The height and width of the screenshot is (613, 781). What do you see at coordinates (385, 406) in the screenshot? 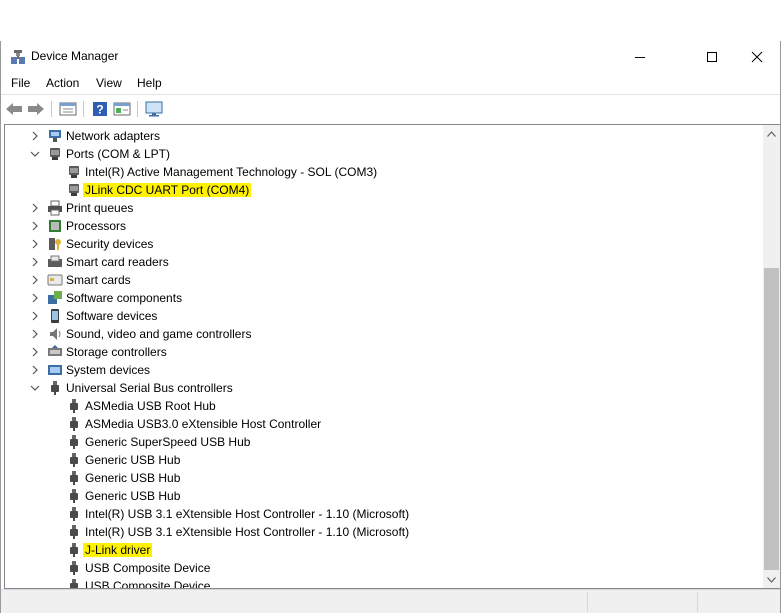
I see `tree-device-node: ASMedia USB Root Hub` at bounding box center [385, 406].